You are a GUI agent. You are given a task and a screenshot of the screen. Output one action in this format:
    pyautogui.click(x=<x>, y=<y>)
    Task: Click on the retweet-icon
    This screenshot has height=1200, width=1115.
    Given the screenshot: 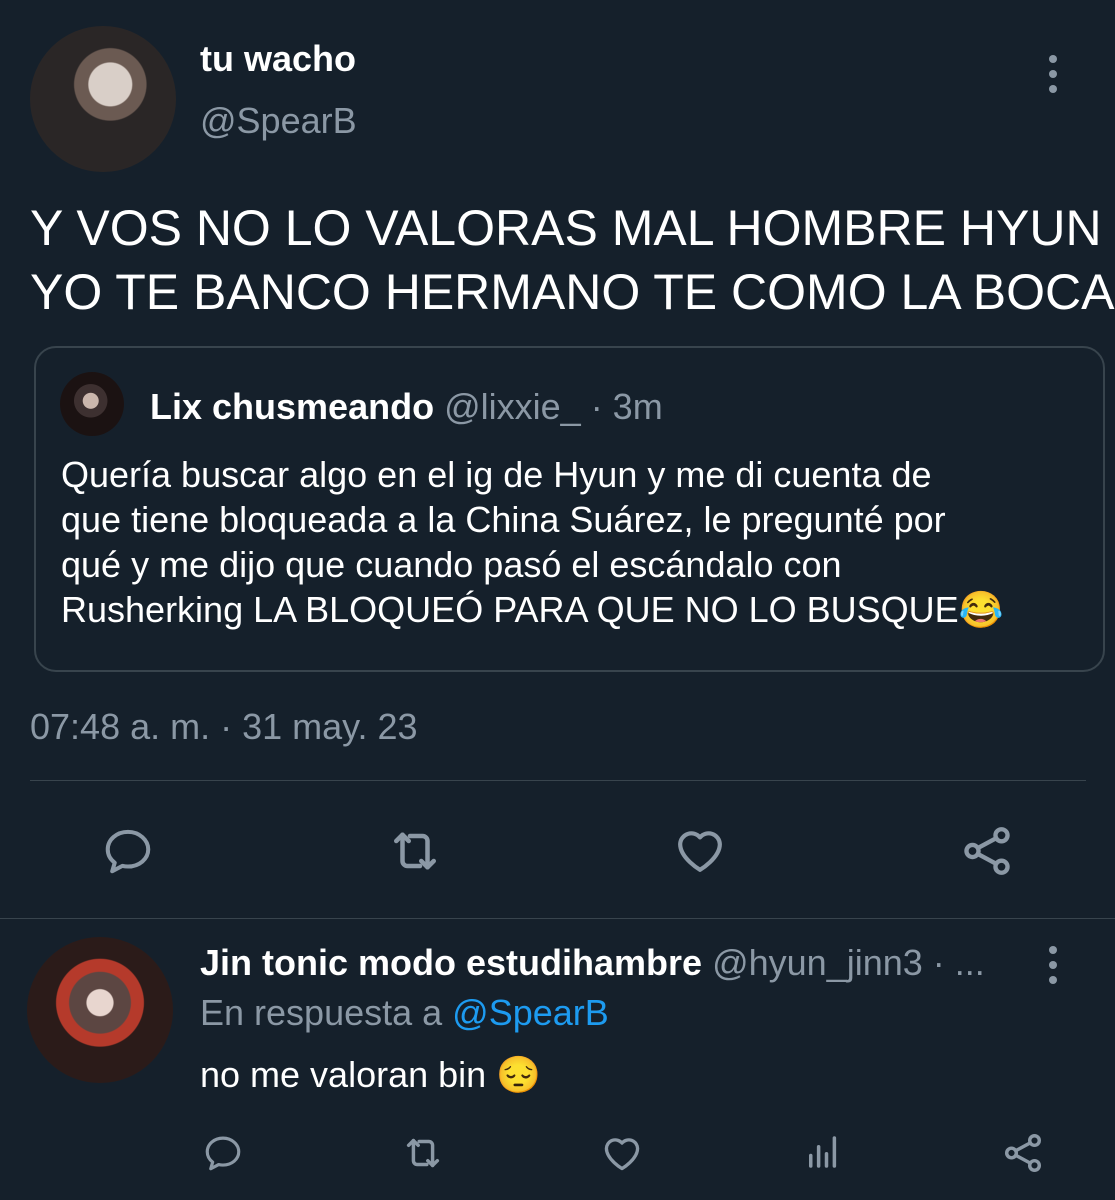 What is the action you would take?
    pyautogui.click(x=415, y=851)
    